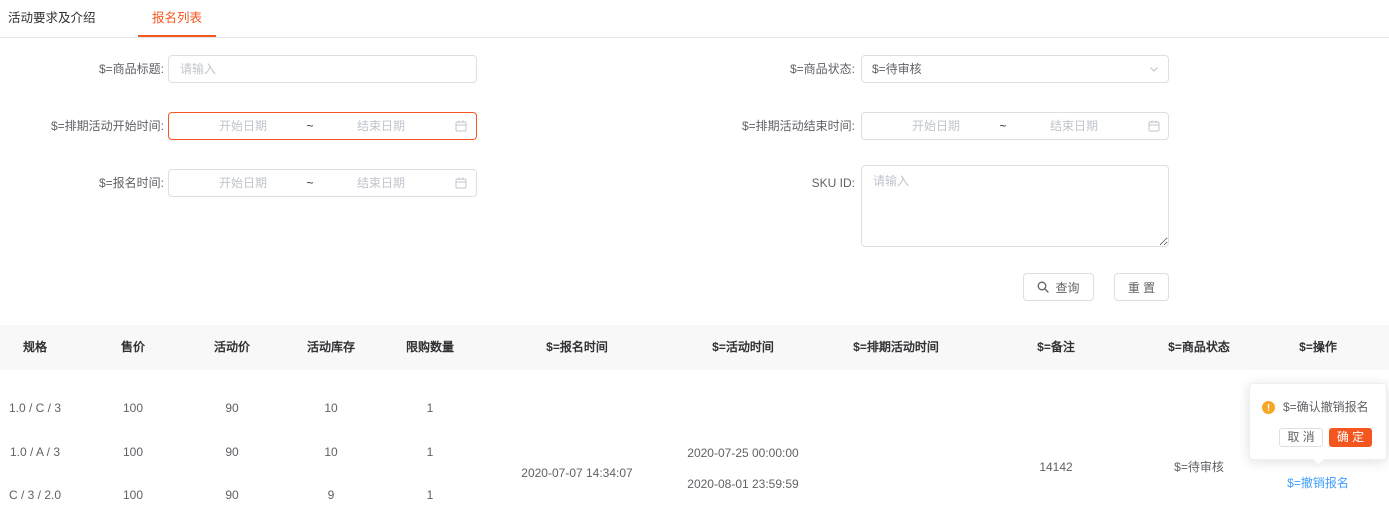 This screenshot has width=1389, height=507. What do you see at coordinates (896, 347) in the screenshot?
I see `column-header-schedule-time: $=排期活动时间` at bounding box center [896, 347].